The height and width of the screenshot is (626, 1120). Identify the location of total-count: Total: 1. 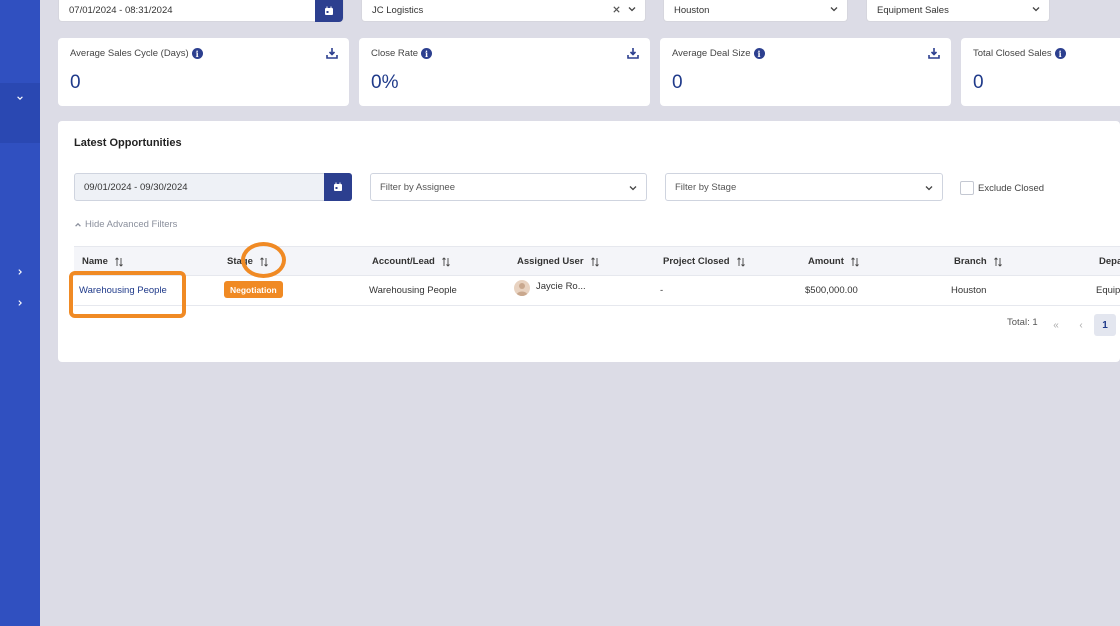
(1022, 322).